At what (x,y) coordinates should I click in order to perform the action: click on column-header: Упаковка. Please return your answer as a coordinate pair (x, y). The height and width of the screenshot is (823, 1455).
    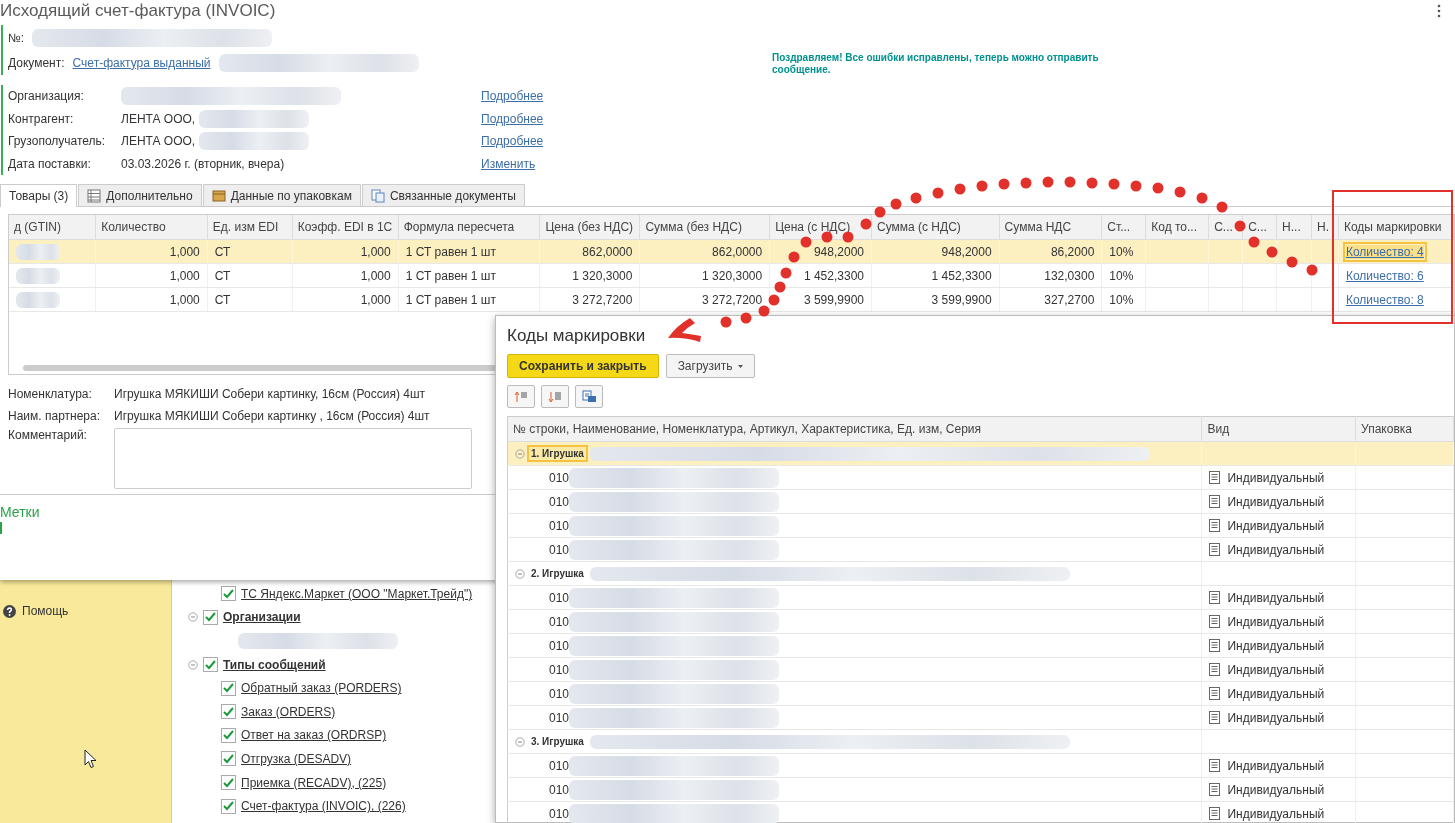
    Looking at the image, I should click on (1404, 429).